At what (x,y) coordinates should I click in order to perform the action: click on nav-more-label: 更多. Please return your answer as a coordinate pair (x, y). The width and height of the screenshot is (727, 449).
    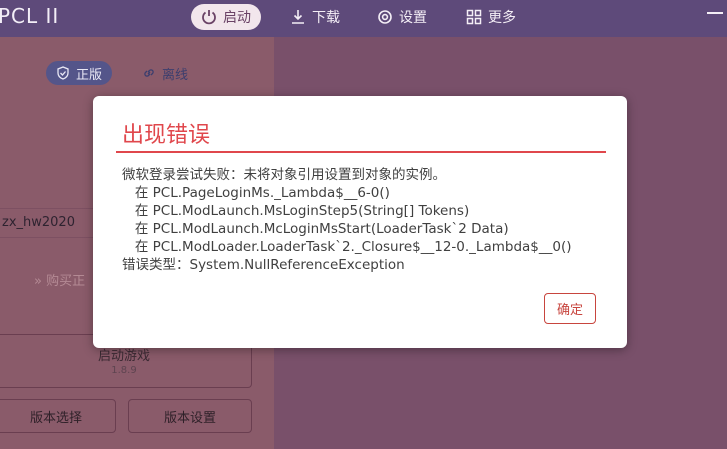
    Looking at the image, I should click on (502, 18).